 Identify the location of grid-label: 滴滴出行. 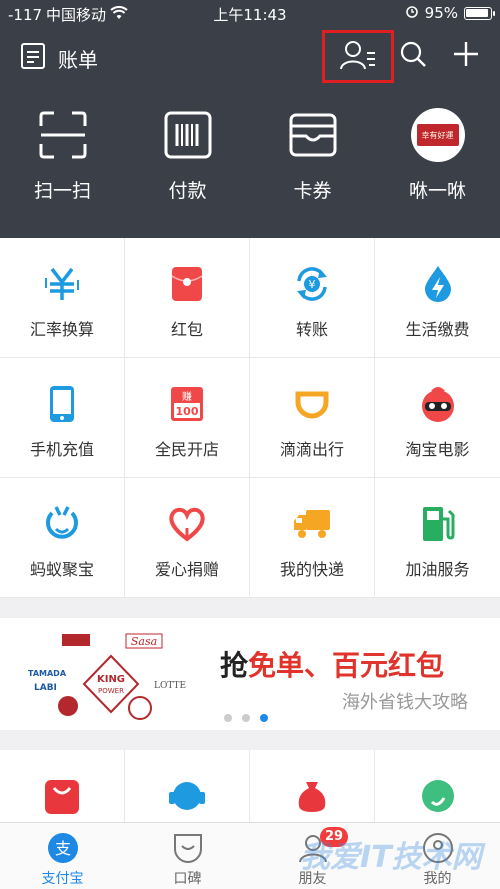
(311, 449).